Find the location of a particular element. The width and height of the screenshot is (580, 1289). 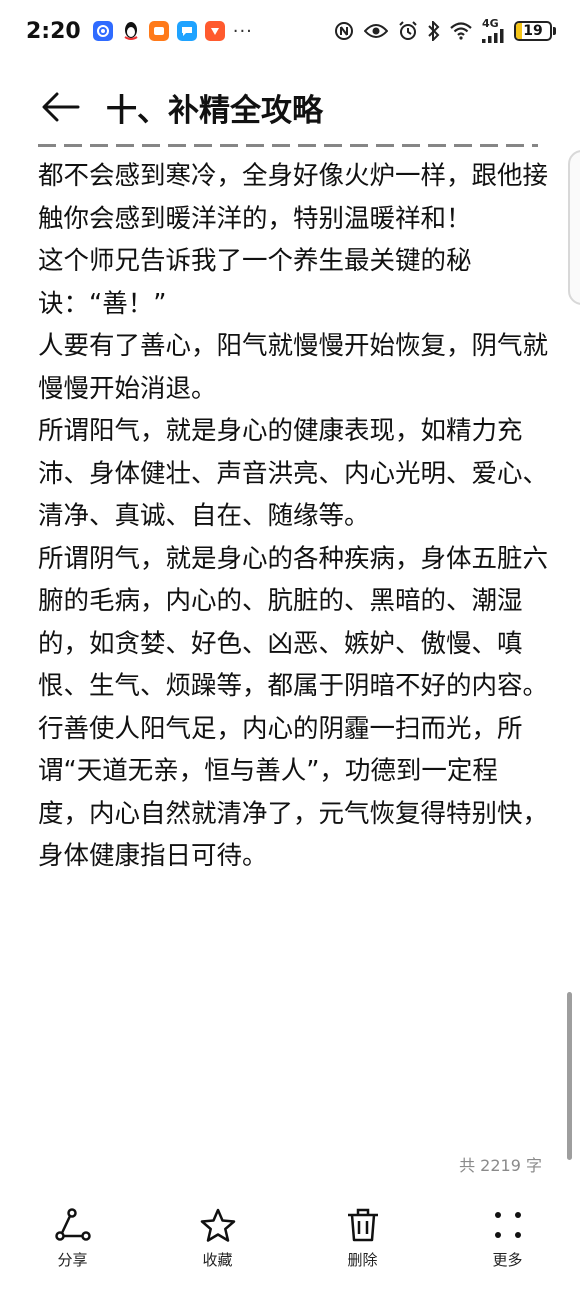

favorite-label: 收藏 is located at coordinates (217, 1260).